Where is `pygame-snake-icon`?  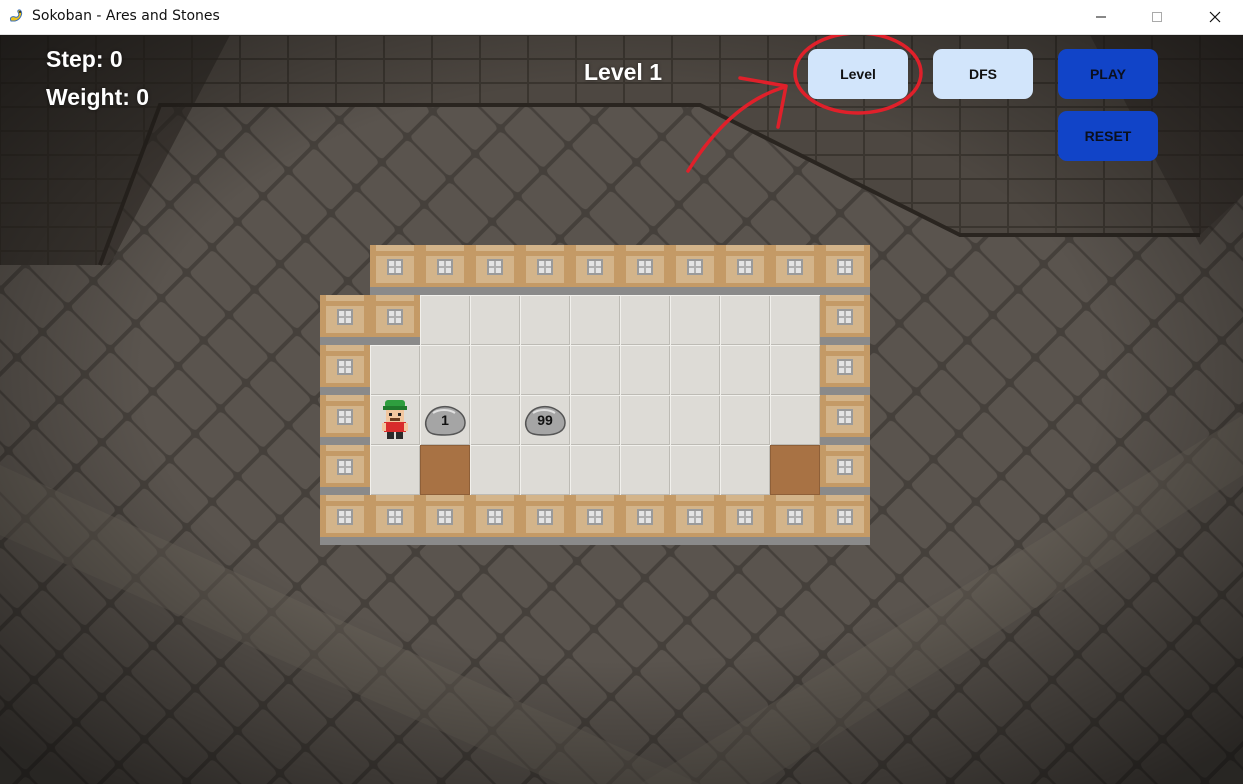
pygame-snake-icon is located at coordinates (16, 15).